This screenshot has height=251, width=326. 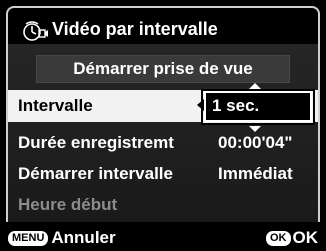 What do you see at coordinates (35, 31) in the screenshot?
I see `interval-movie-icon` at bounding box center [35, 31].